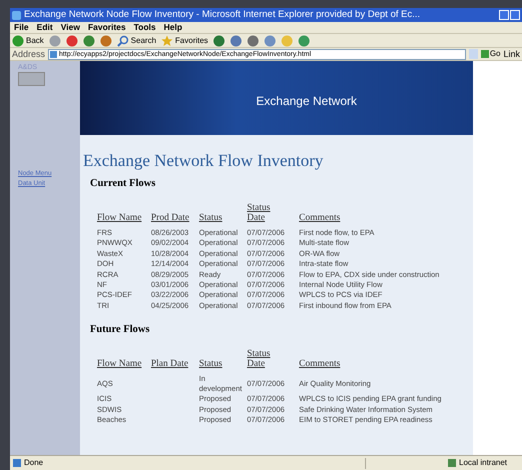 The image size is (522, 470). I want to click on menu-item: Edit, so click(44, 27).